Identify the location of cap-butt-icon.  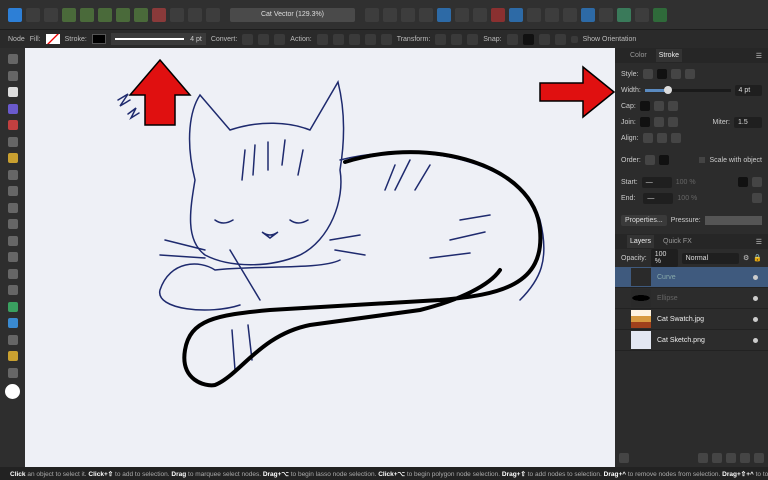
(644, 106).